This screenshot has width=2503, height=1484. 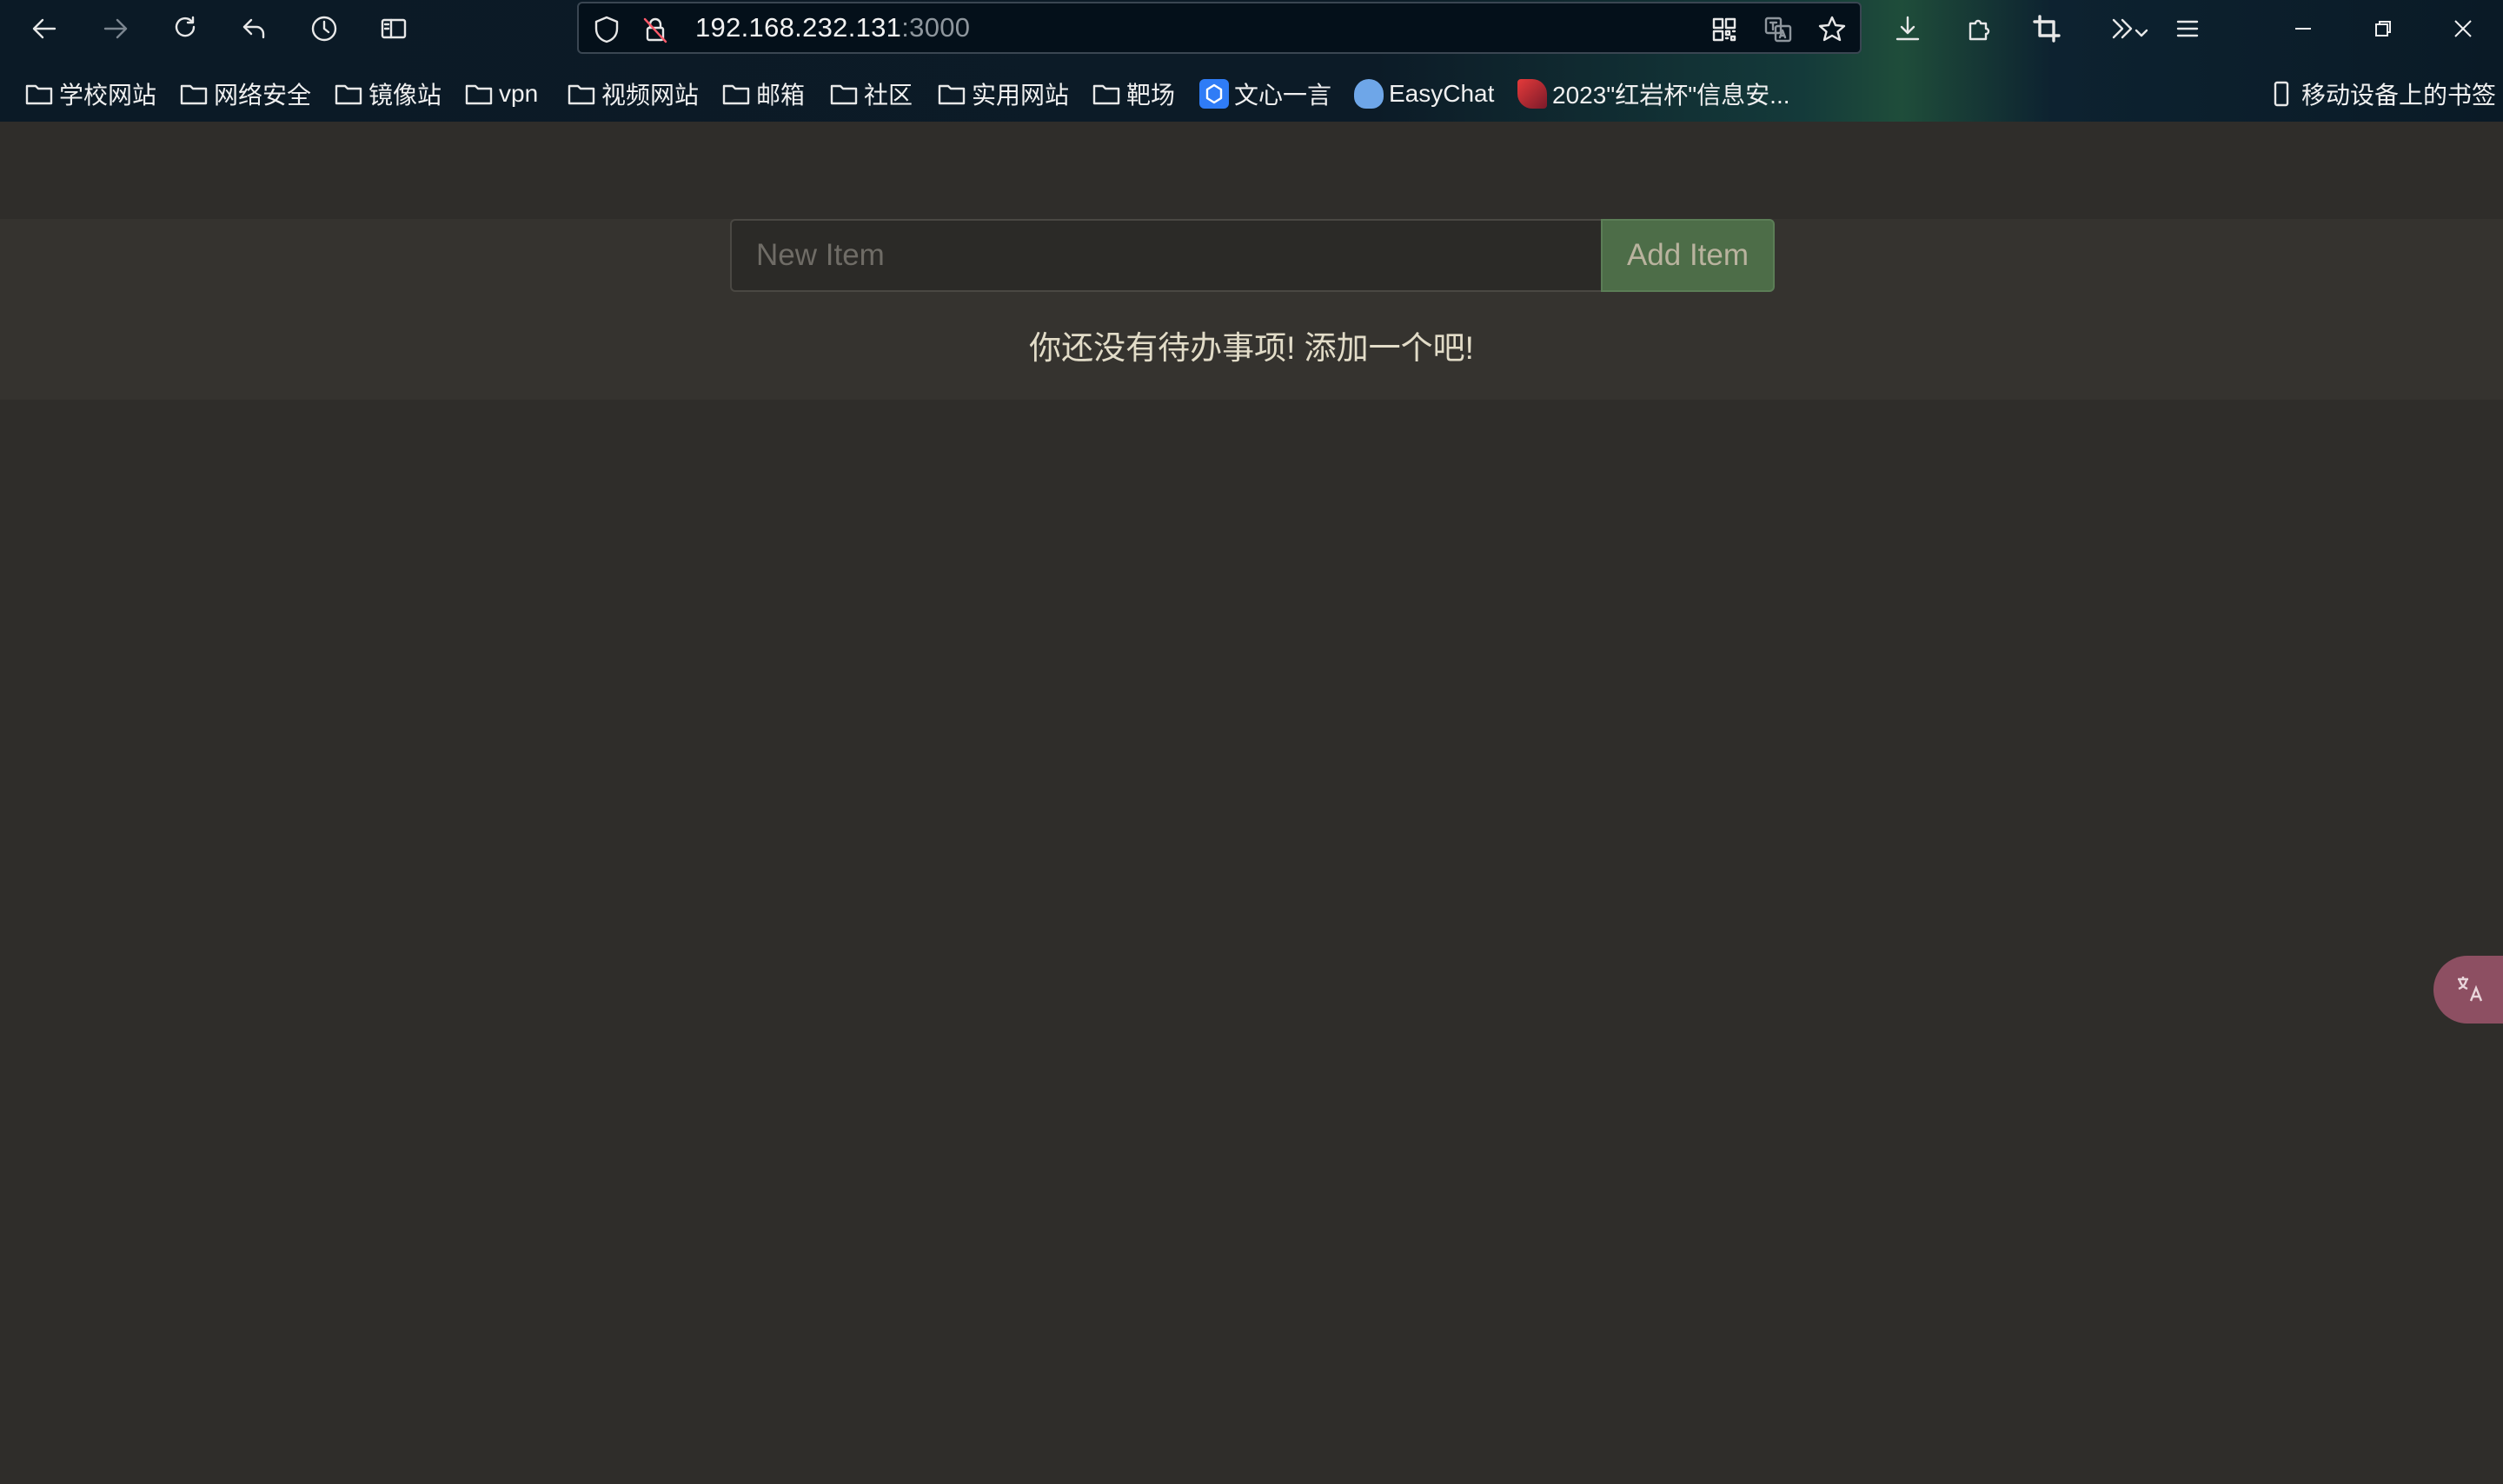 I want to click on restore-icon, so click(x=2383, y=28).